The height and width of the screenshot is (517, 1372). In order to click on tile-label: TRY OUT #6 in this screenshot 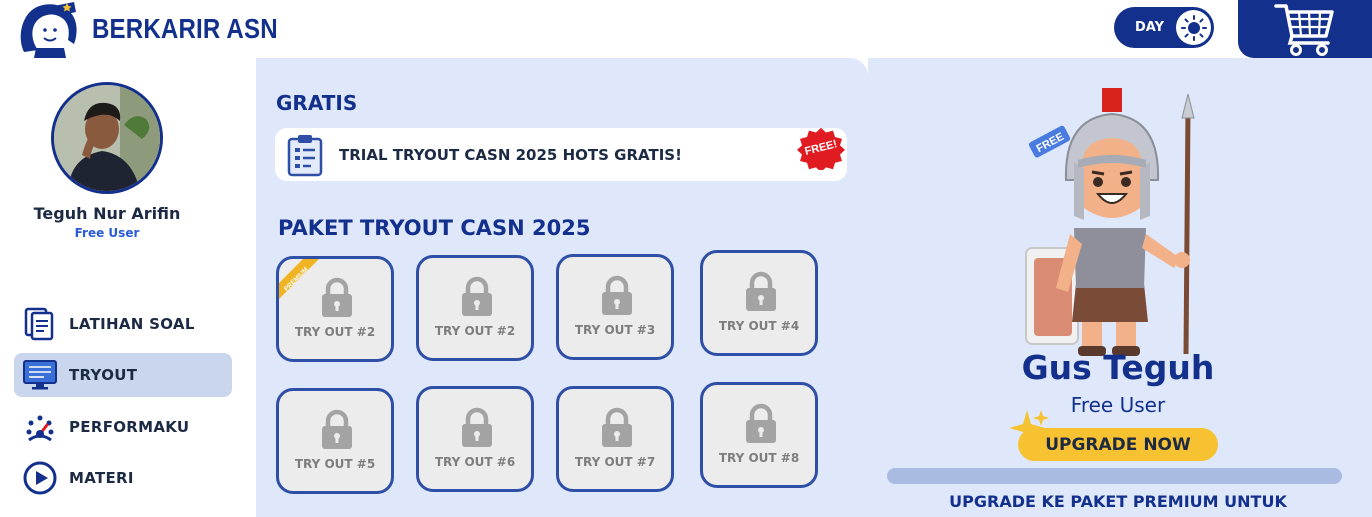, I will do `click(475, 462)`.